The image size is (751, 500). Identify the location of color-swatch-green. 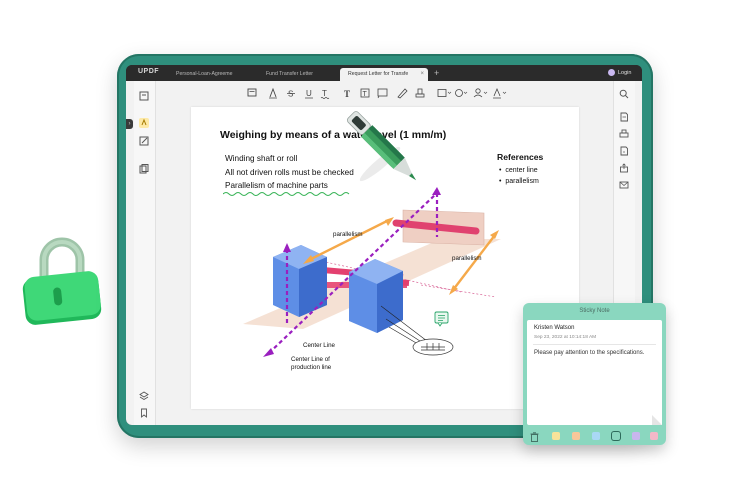
(616, 436).